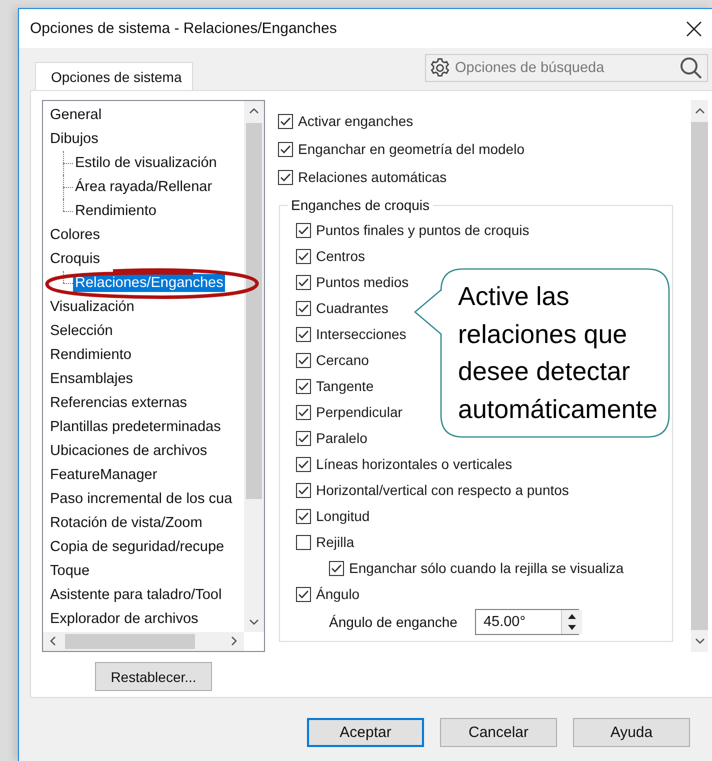 The width and height of the screenshot is (712, 761). I want to click on checkbox-label: Rejilla, so click(335, 542).